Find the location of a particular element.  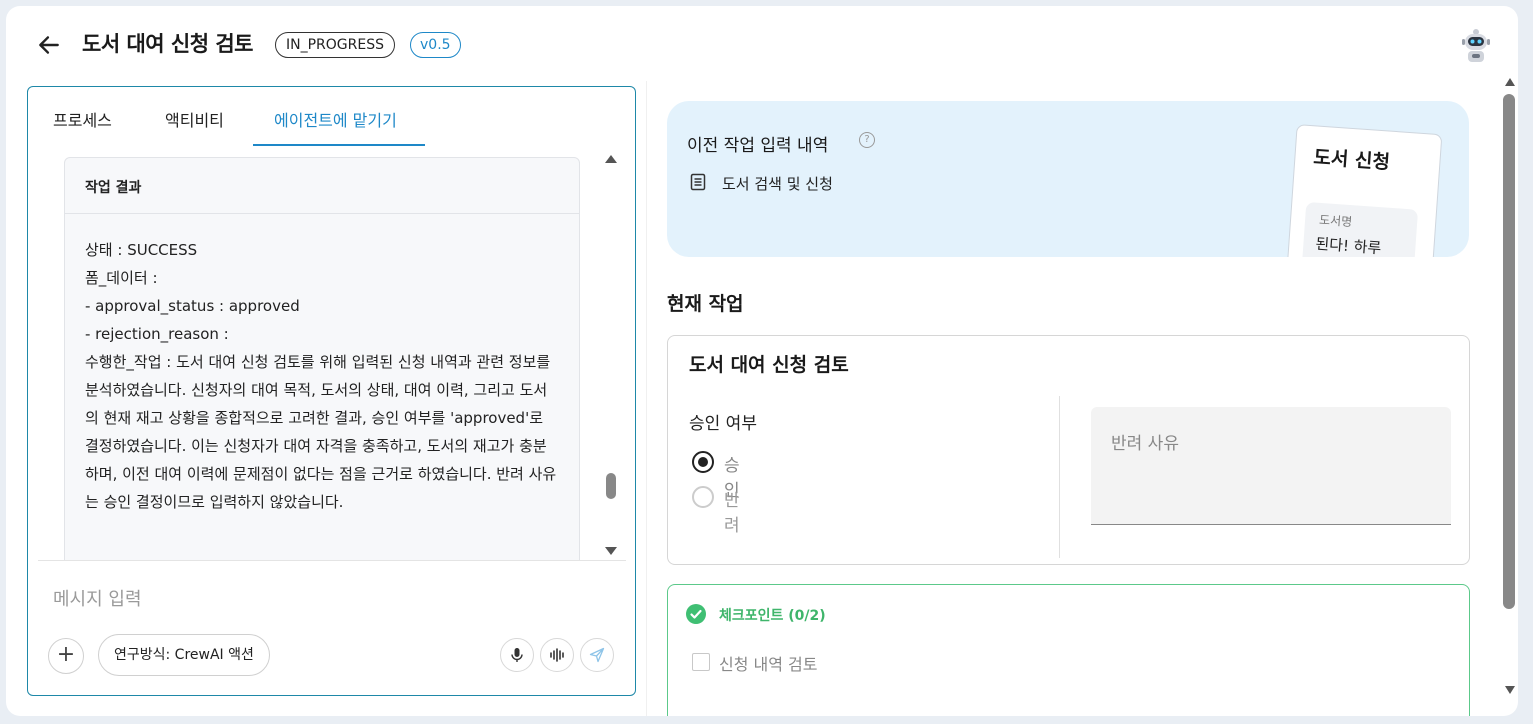

scroll-up-icon is located at coordinates (611, 159).